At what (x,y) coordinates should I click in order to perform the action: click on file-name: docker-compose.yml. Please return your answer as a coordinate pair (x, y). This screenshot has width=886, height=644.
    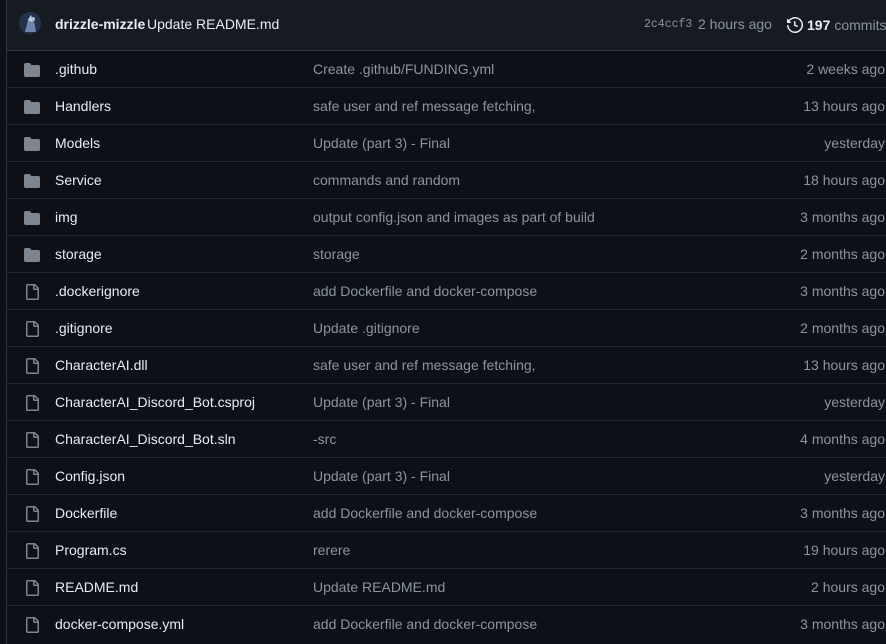
    Looking at the image, I should click on (119, 624).